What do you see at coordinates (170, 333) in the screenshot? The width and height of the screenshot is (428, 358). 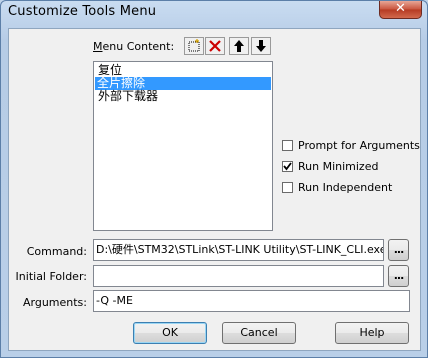 I see `ok-button: OK` at bounding box center [170, 333].